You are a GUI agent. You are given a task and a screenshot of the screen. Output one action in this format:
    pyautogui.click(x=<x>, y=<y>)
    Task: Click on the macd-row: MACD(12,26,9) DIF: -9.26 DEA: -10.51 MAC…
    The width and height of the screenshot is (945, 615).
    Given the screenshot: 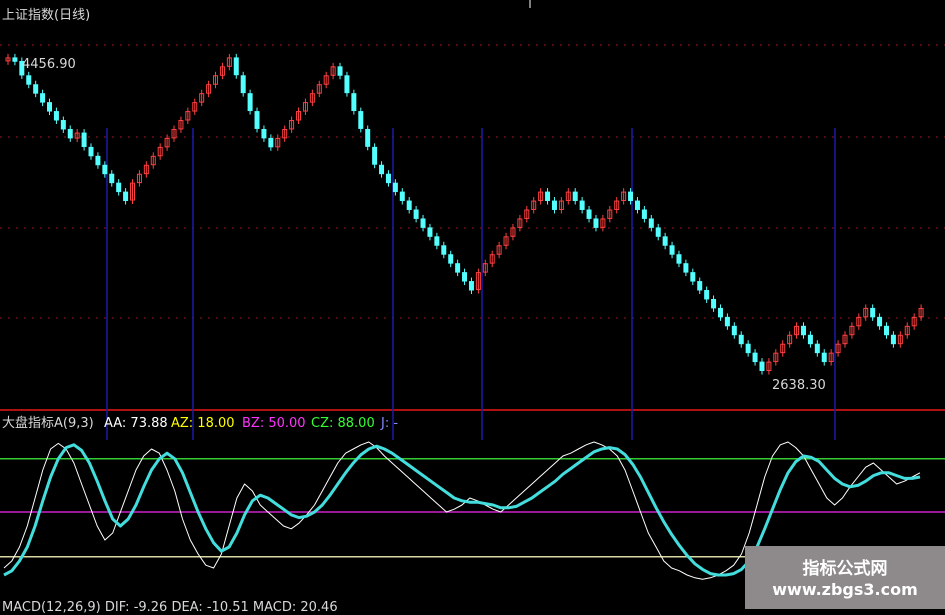 What is the action you would take?
    pyautogui.click(x=170, y=607)
    